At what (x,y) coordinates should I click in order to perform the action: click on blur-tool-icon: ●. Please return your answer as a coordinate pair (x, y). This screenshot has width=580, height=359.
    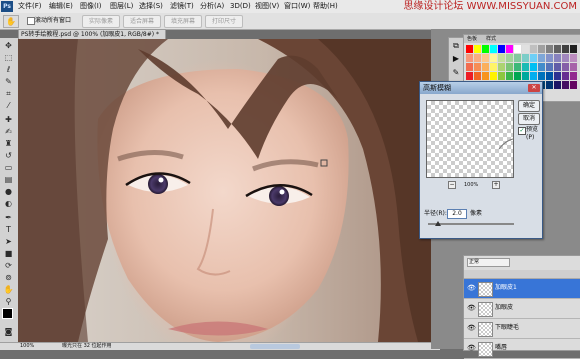
    Looking at the image, I should click on (8, 191).